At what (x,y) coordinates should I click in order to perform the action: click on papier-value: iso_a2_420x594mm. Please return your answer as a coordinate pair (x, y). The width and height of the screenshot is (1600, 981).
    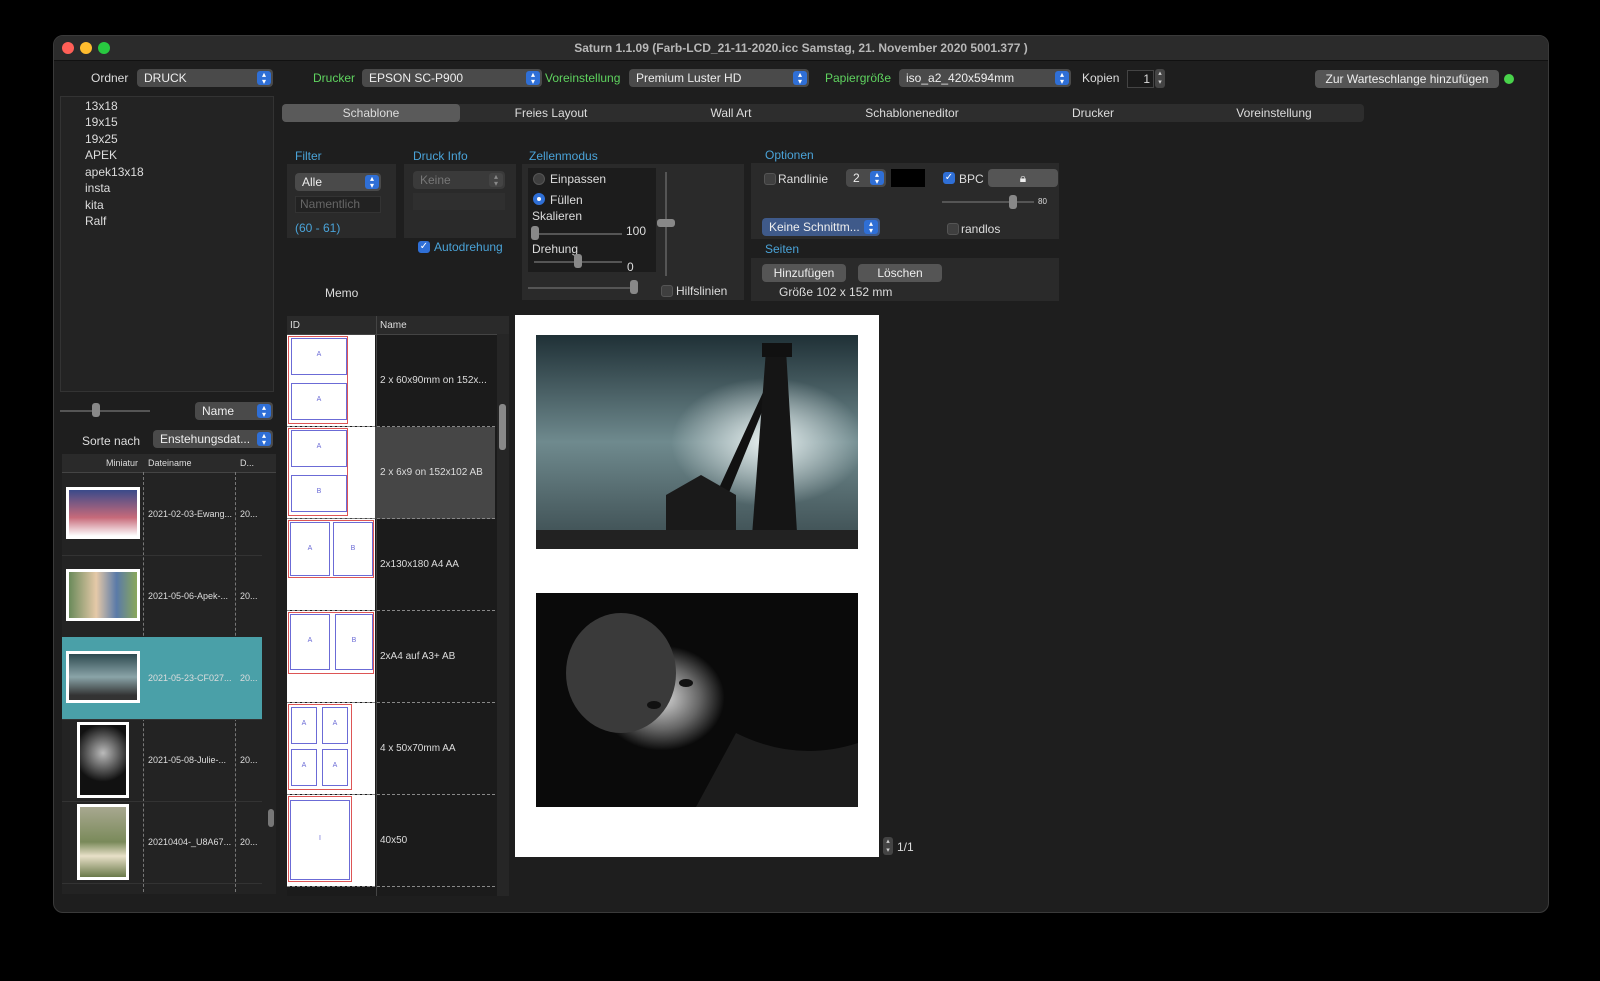
    Looking at the image, I should click on (960, 78).